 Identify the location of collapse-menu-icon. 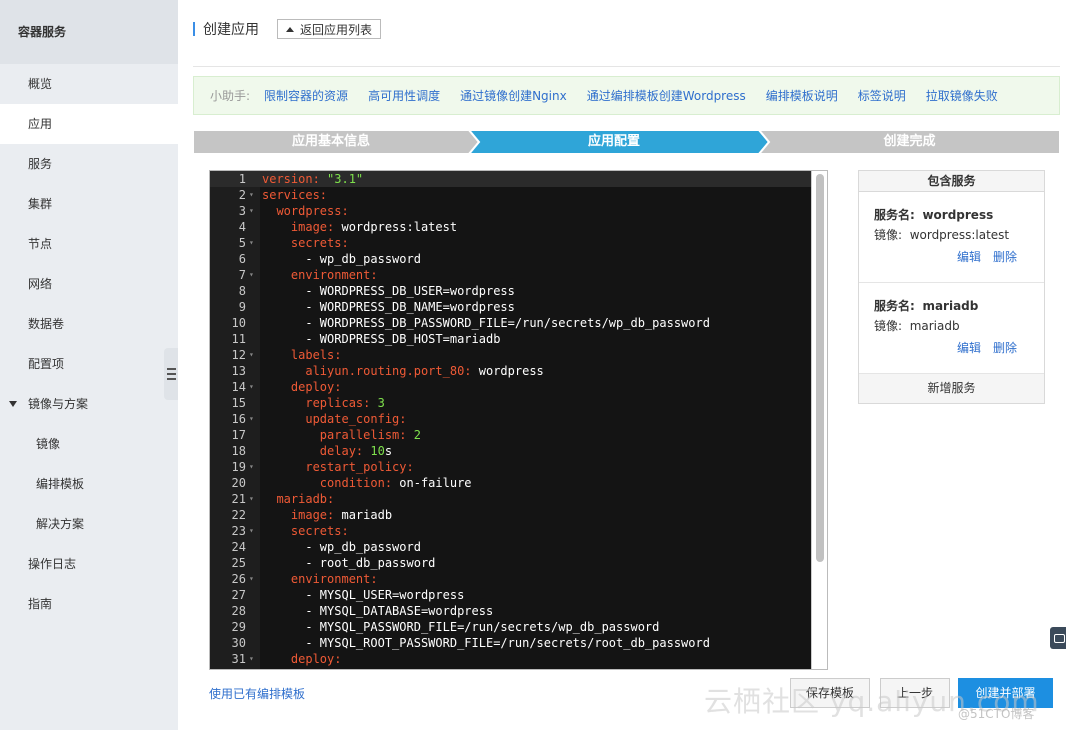
(171, 374).